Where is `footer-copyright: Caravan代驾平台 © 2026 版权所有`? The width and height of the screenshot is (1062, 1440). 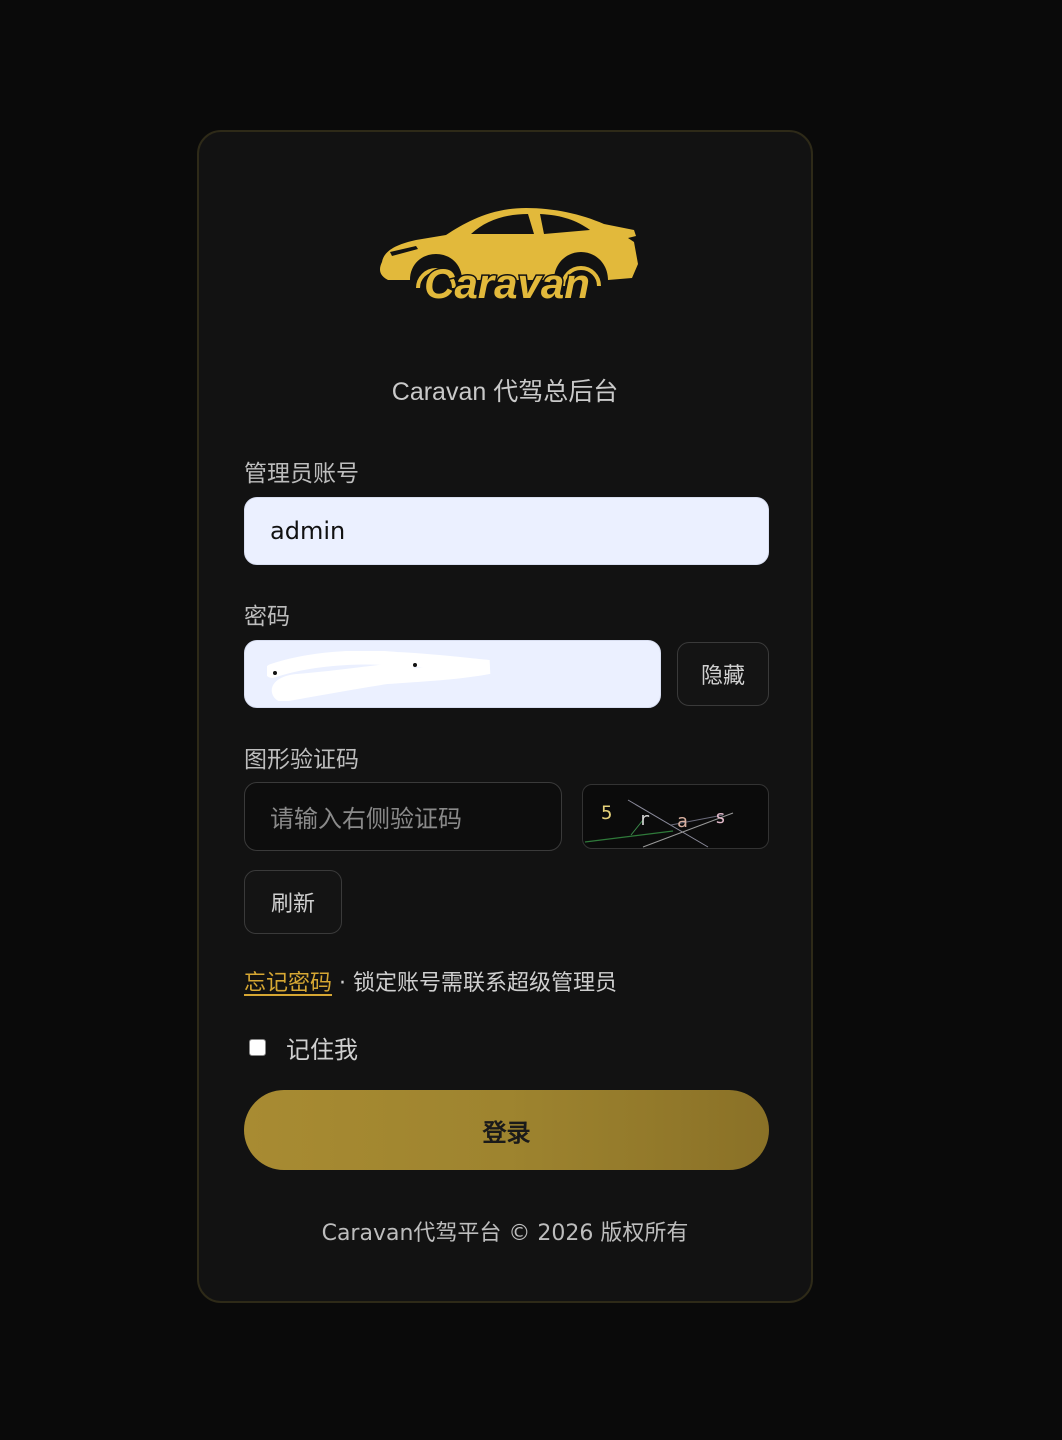 footer-copyright: Caravan代驾平台 © 2026 版权所有 is located at coordinates (505, 1233).